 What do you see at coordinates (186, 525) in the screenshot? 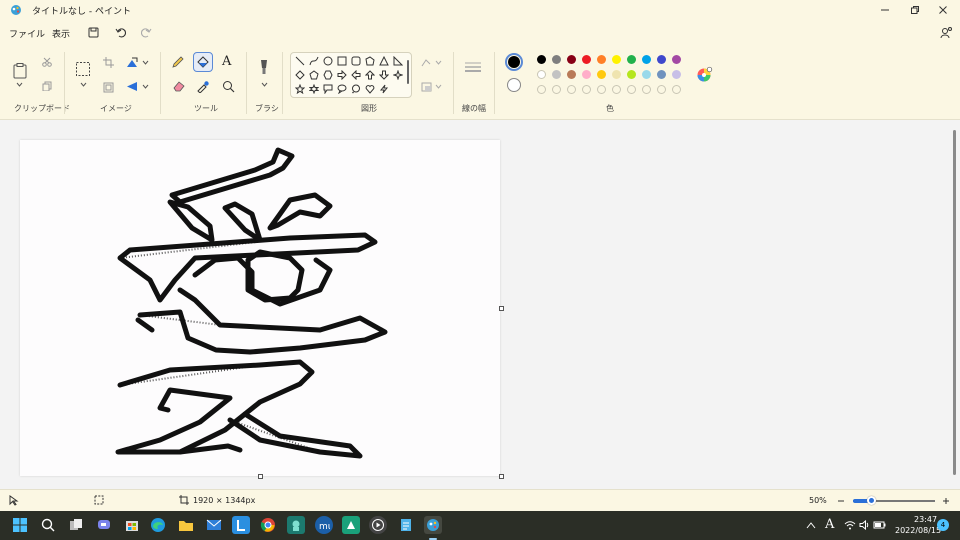
I see `file-explorer-button` at bounding box center [186, 525].